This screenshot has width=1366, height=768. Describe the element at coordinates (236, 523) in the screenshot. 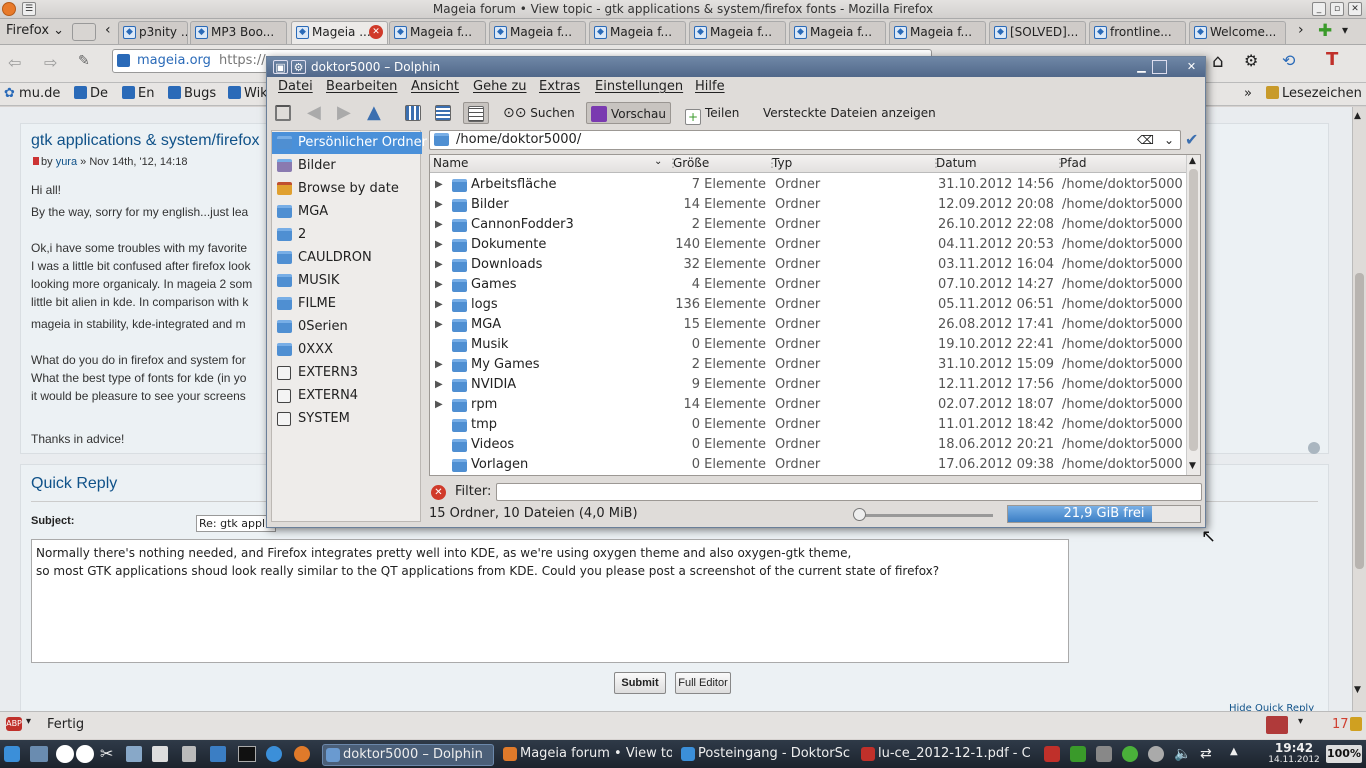

I see `subject-input: Re: gtk applica` at that location.